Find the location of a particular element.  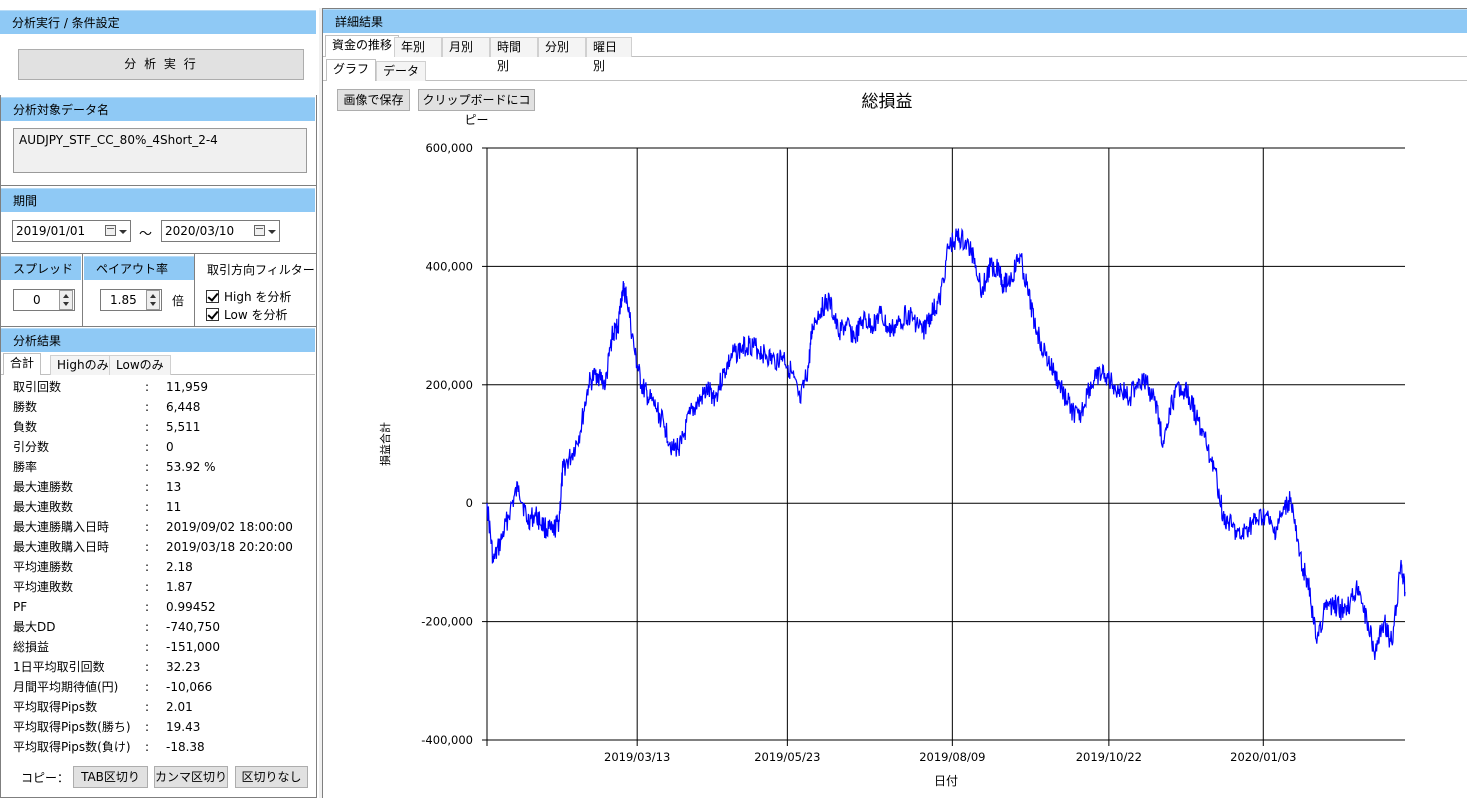

period-from-field: 2019/01/01 is located at coordinates (71, 231).